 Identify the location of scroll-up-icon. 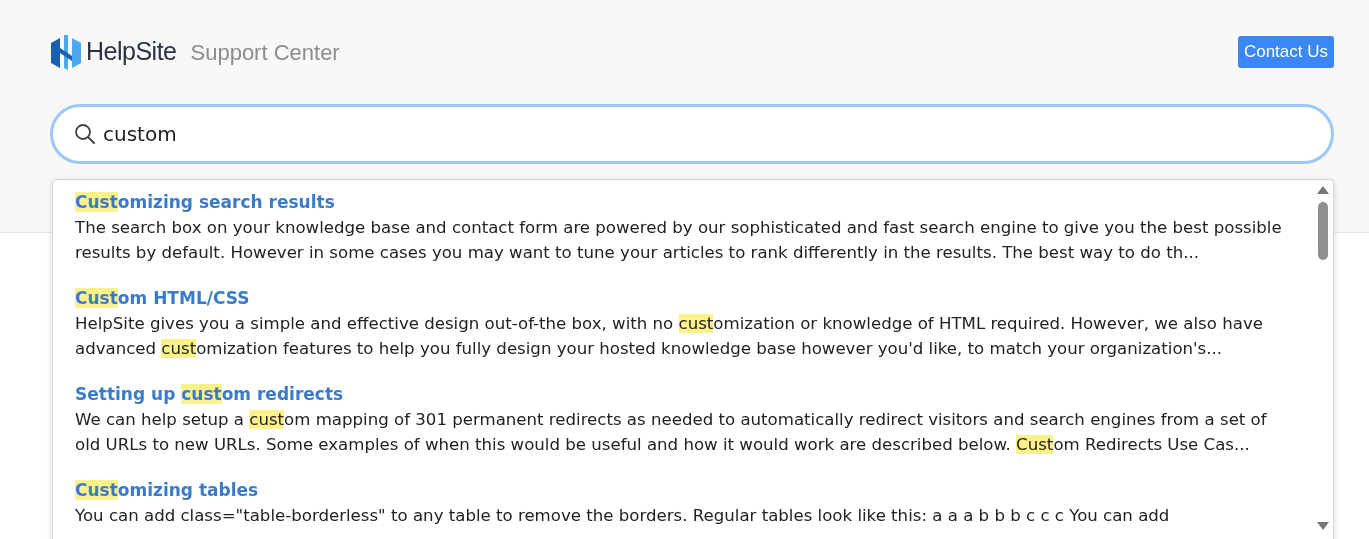
(1323, 190).